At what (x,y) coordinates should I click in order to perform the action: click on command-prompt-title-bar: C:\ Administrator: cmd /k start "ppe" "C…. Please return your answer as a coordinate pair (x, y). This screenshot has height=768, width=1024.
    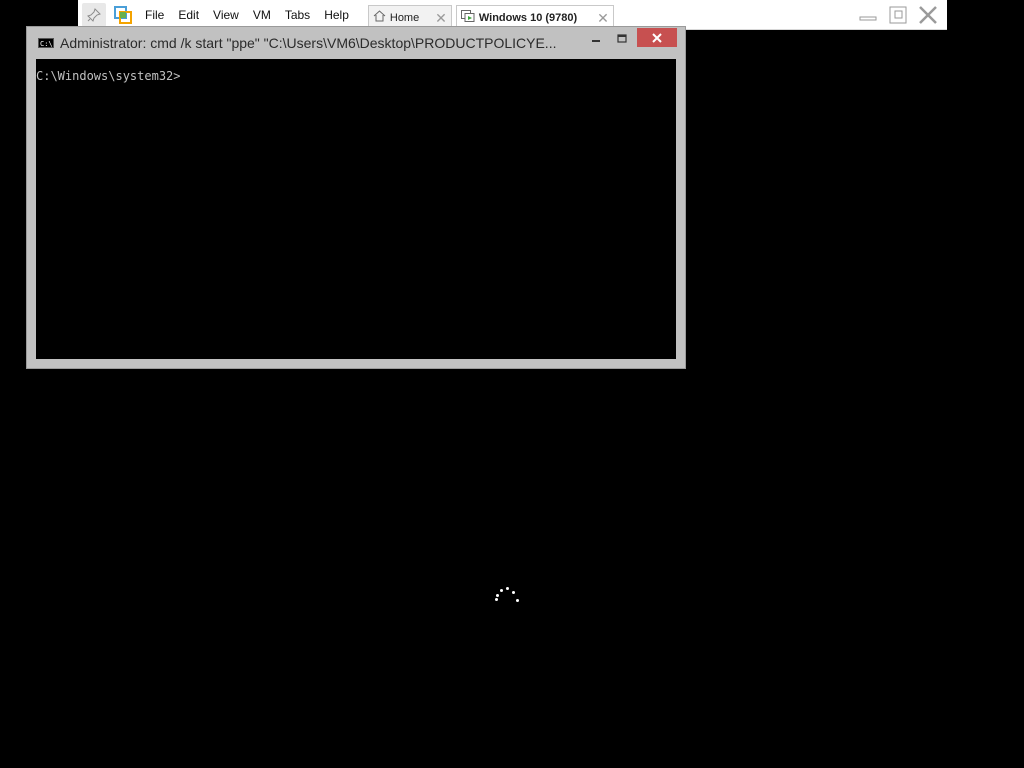
    Looking at the image, I should click on (356, 43).